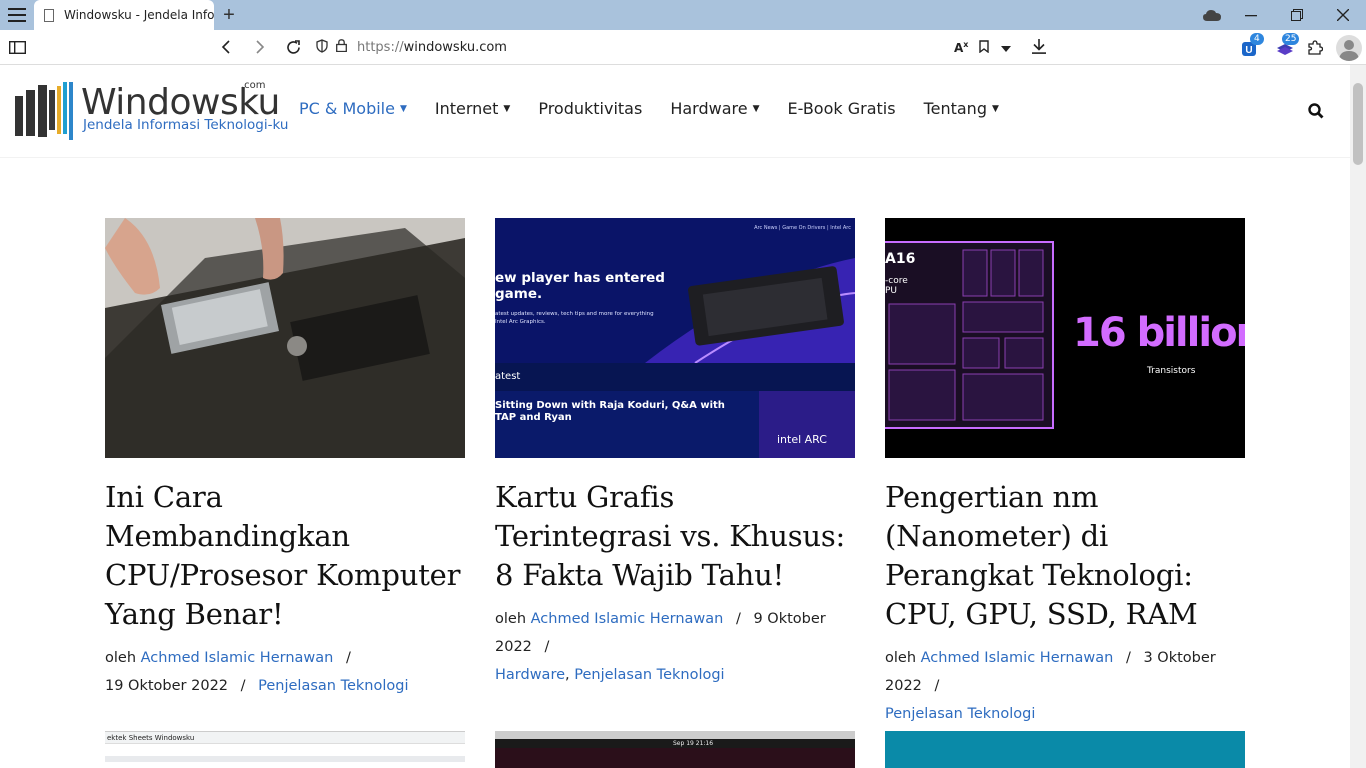 The height and width of the screenshot is (768, 1366). Describe the element at coordinates (17, 15) in the screenshot. I see `menu-icon` at that location.